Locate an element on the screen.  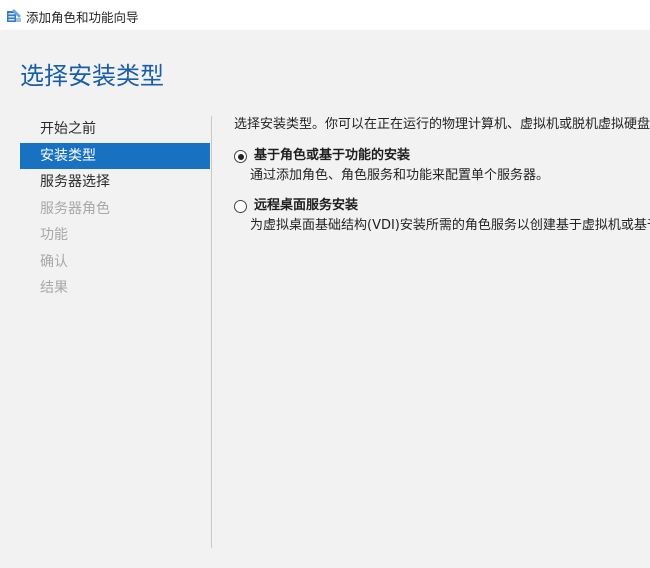
title-bar: 添加角色和功能向导 is located at coordinates (325, 15).